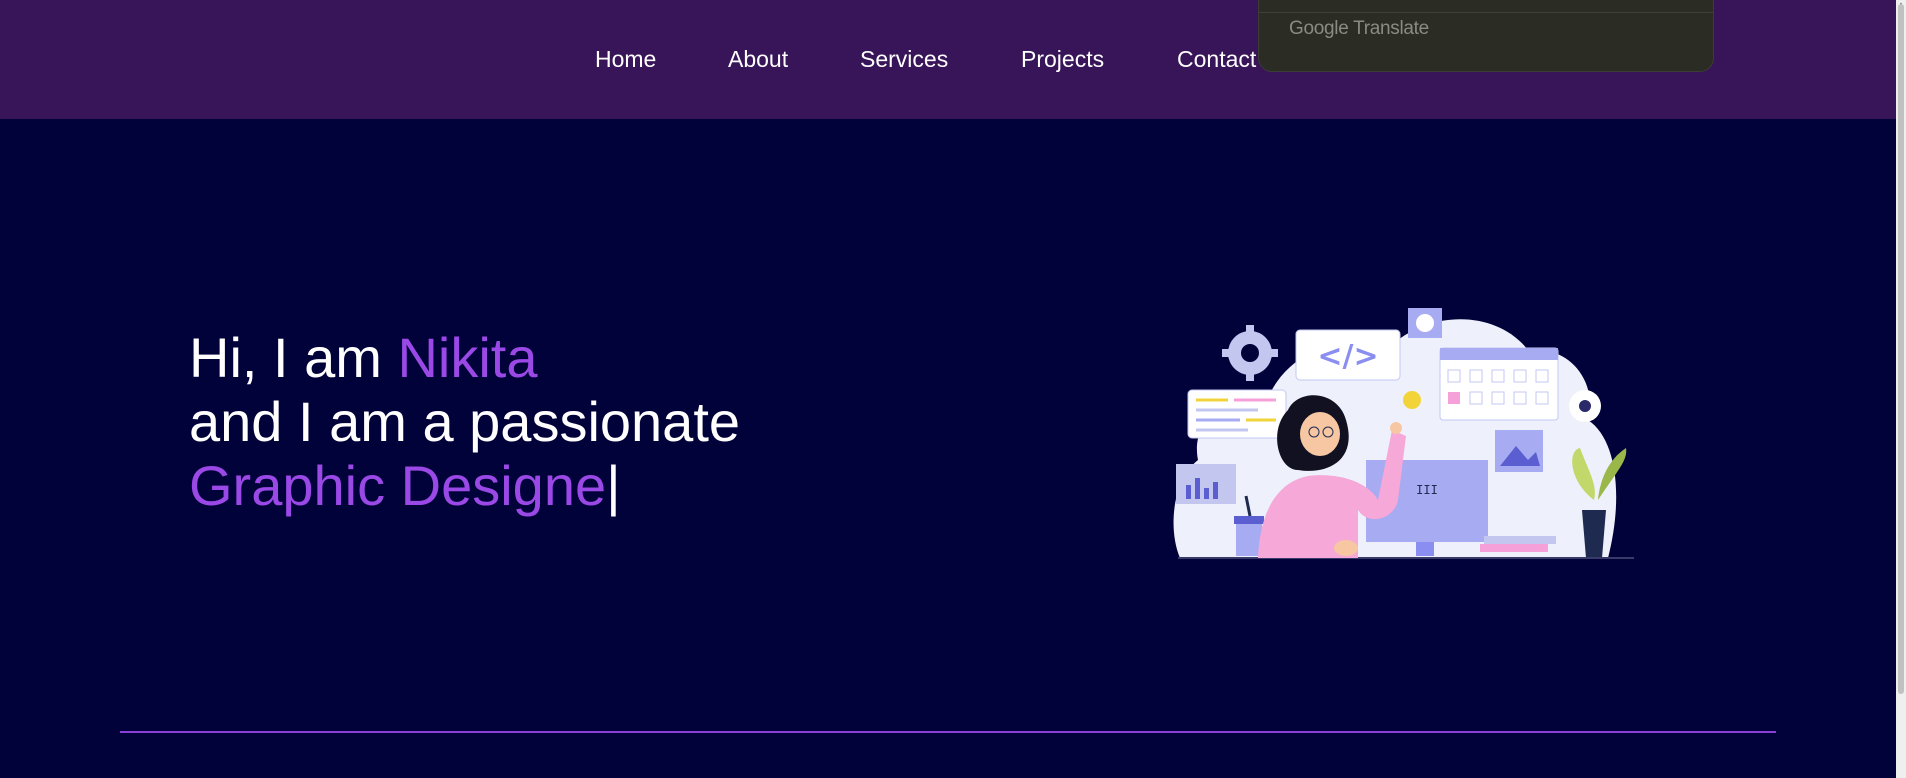 Image resolution: width=1906 pixels, height=778 pixels. I want to click on section-divider, so click(948, 732).